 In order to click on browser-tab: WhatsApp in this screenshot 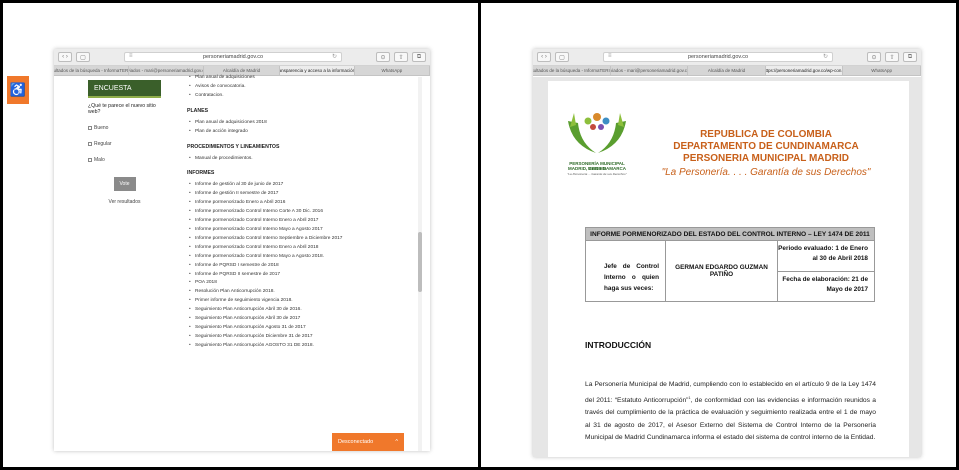, I will do `click(882, 70)`.